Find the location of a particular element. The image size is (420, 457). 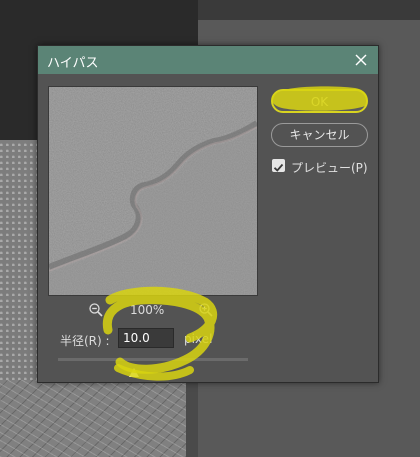

zoom-in-button is located at coordinates (206, 310).